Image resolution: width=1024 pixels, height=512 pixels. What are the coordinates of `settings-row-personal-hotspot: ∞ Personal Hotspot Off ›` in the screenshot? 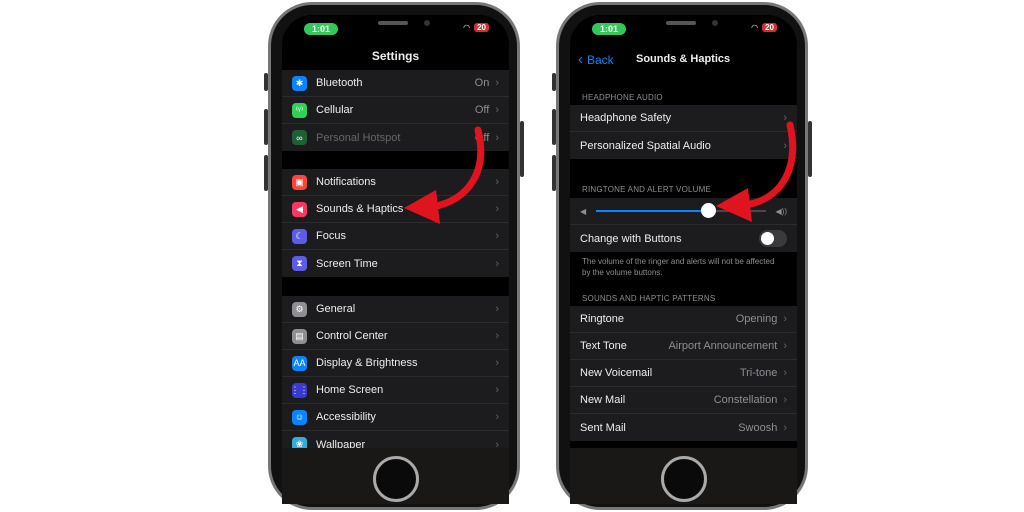 It's located at (395, 137).